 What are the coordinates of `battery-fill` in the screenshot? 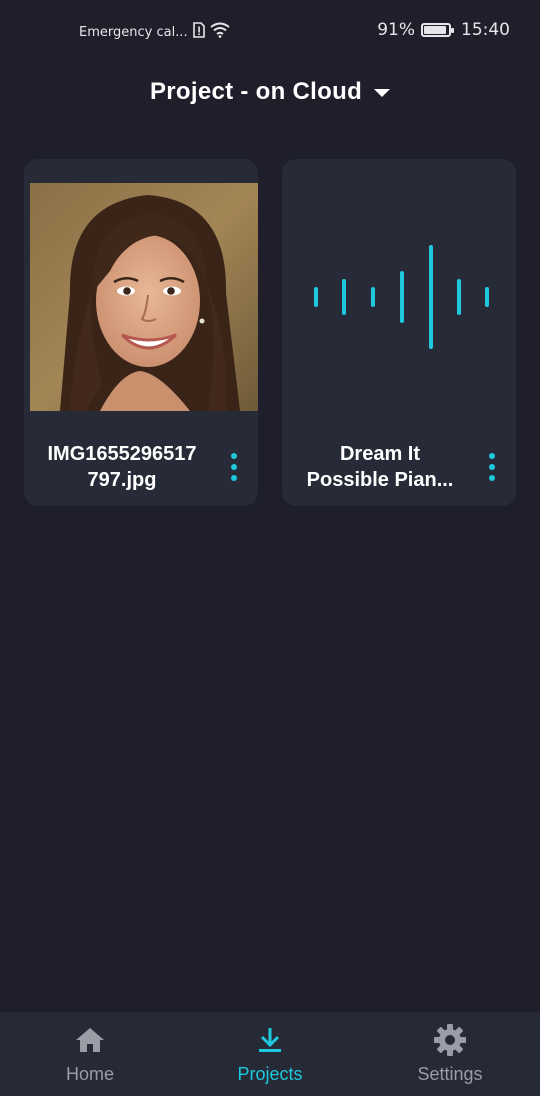 It's located at (435, 30).